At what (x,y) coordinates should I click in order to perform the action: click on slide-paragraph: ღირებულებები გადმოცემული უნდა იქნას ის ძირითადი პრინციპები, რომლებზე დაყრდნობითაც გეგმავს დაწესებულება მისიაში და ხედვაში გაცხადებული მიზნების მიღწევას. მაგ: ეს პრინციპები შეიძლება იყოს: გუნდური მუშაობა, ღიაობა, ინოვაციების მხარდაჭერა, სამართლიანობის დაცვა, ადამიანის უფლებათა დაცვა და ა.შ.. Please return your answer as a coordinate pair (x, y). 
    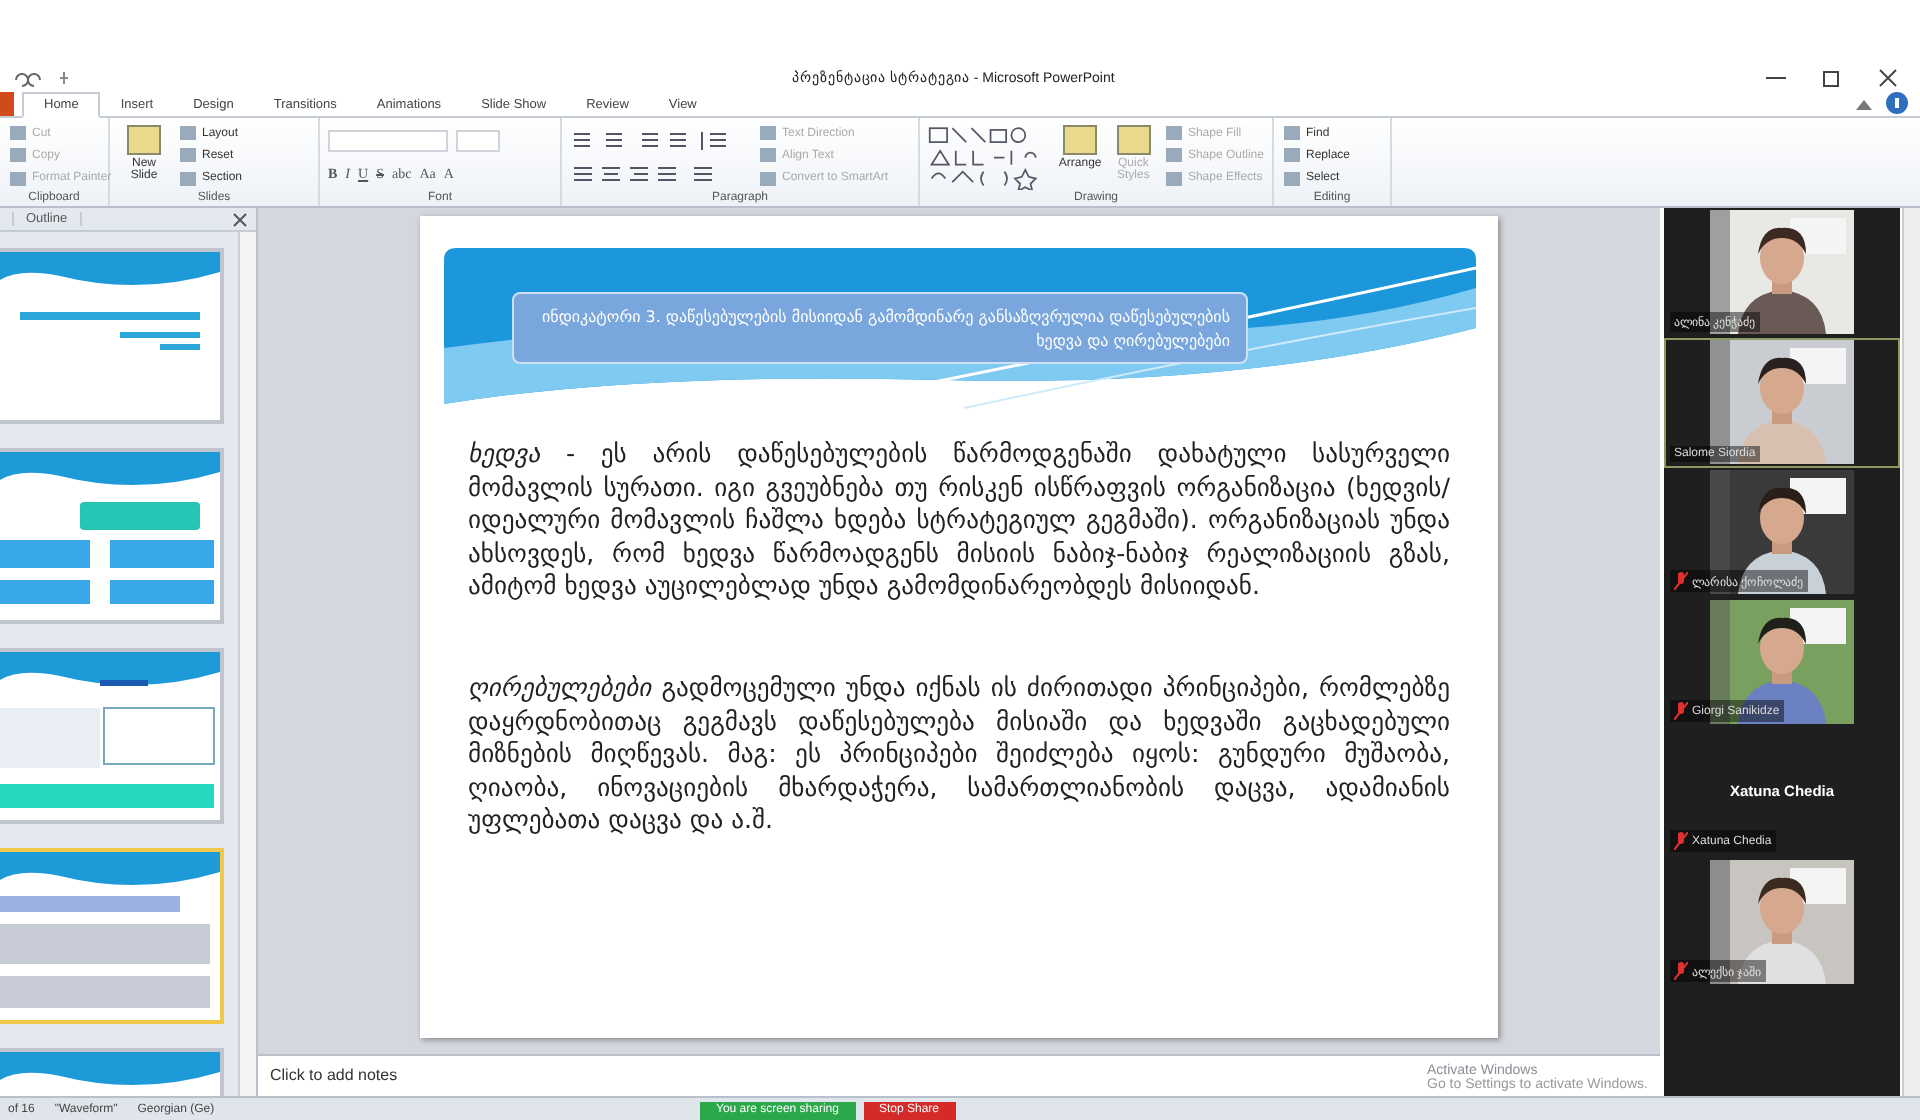
    Looking at the image, I should click on (959, 754).